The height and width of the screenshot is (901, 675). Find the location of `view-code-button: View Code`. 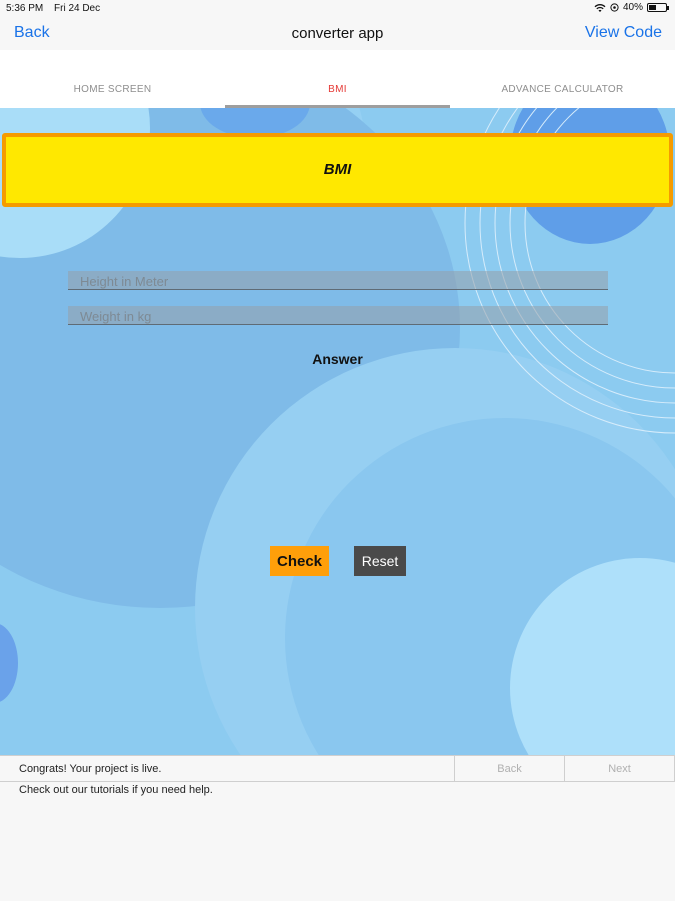

view-code-button: View Code is located at coordinates (623, 33).